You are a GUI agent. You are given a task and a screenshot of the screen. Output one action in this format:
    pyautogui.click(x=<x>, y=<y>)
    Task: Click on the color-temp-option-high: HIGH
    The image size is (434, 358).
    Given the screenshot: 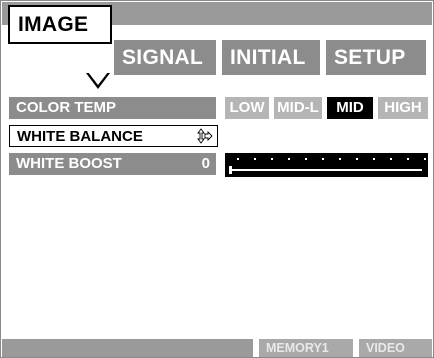 What is the action you would take?
    pyautogui.click(x=403, y=108)
    